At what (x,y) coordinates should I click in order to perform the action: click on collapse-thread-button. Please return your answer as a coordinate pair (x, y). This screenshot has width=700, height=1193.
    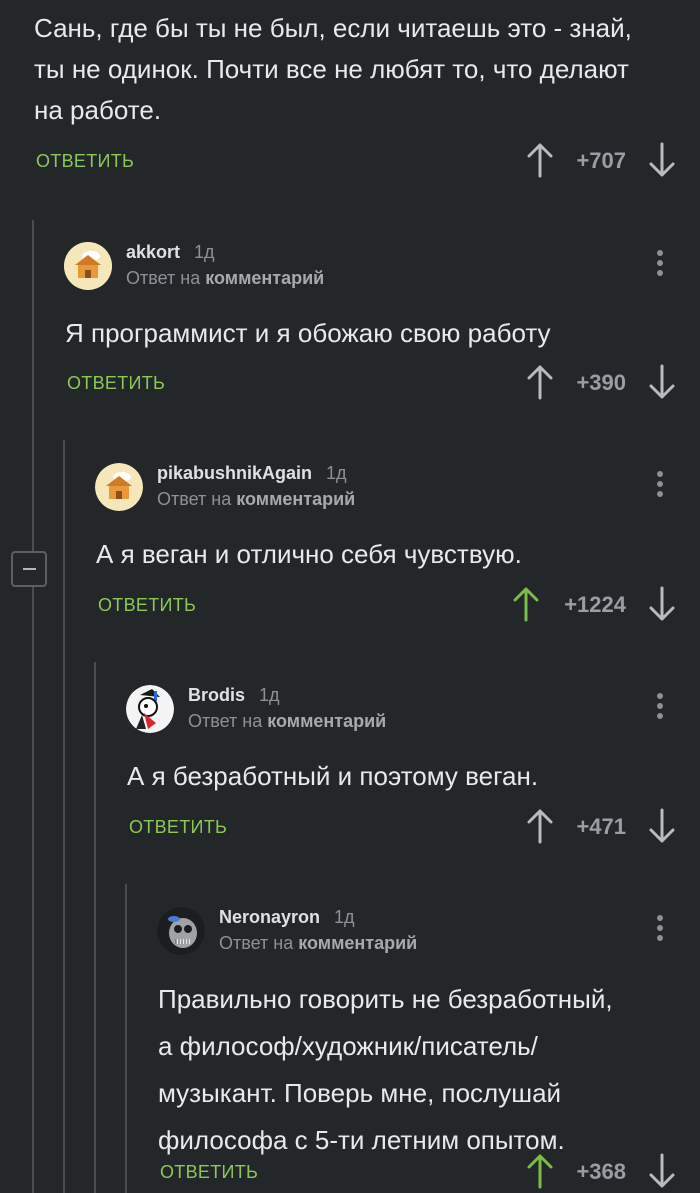
    Looking at the image, I should click on (29, 569).